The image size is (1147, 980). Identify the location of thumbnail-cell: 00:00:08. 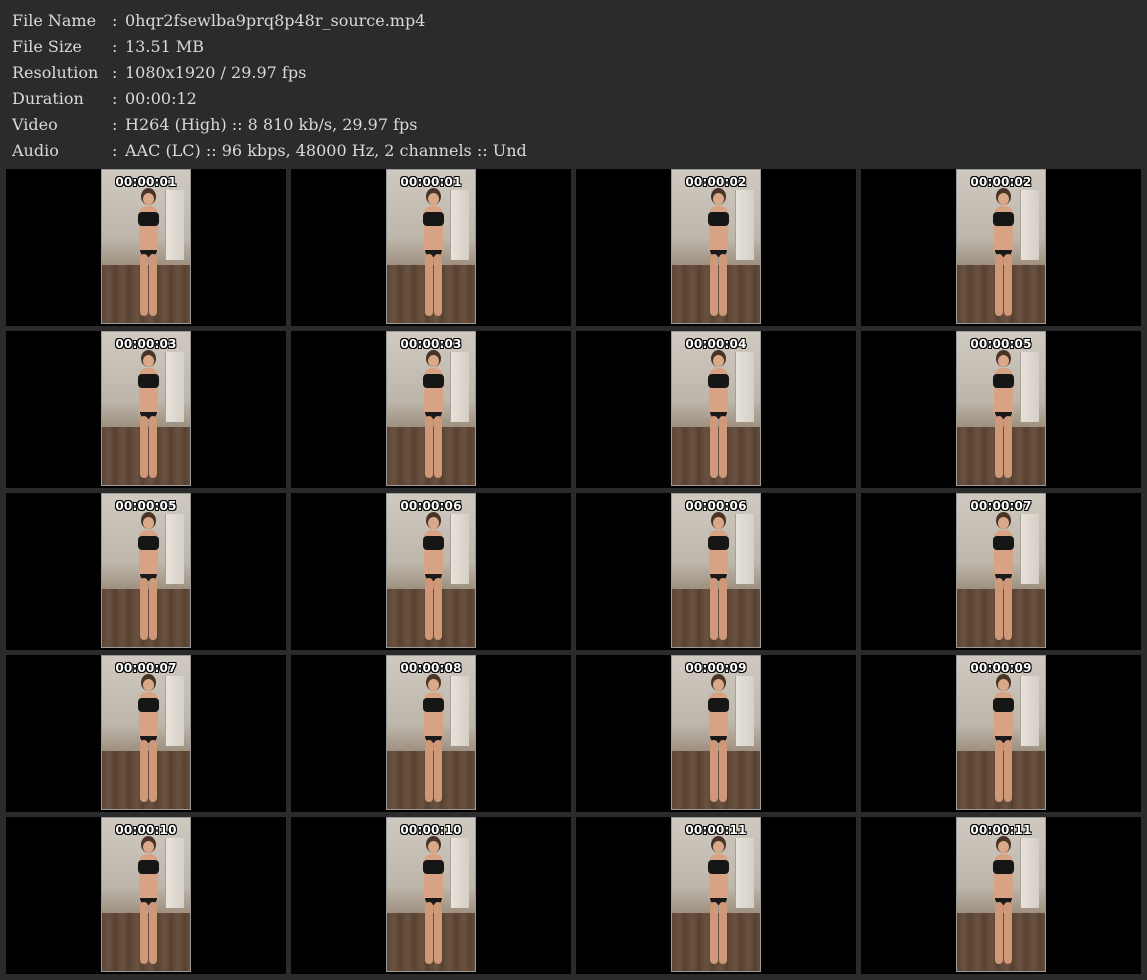
(431, 733).